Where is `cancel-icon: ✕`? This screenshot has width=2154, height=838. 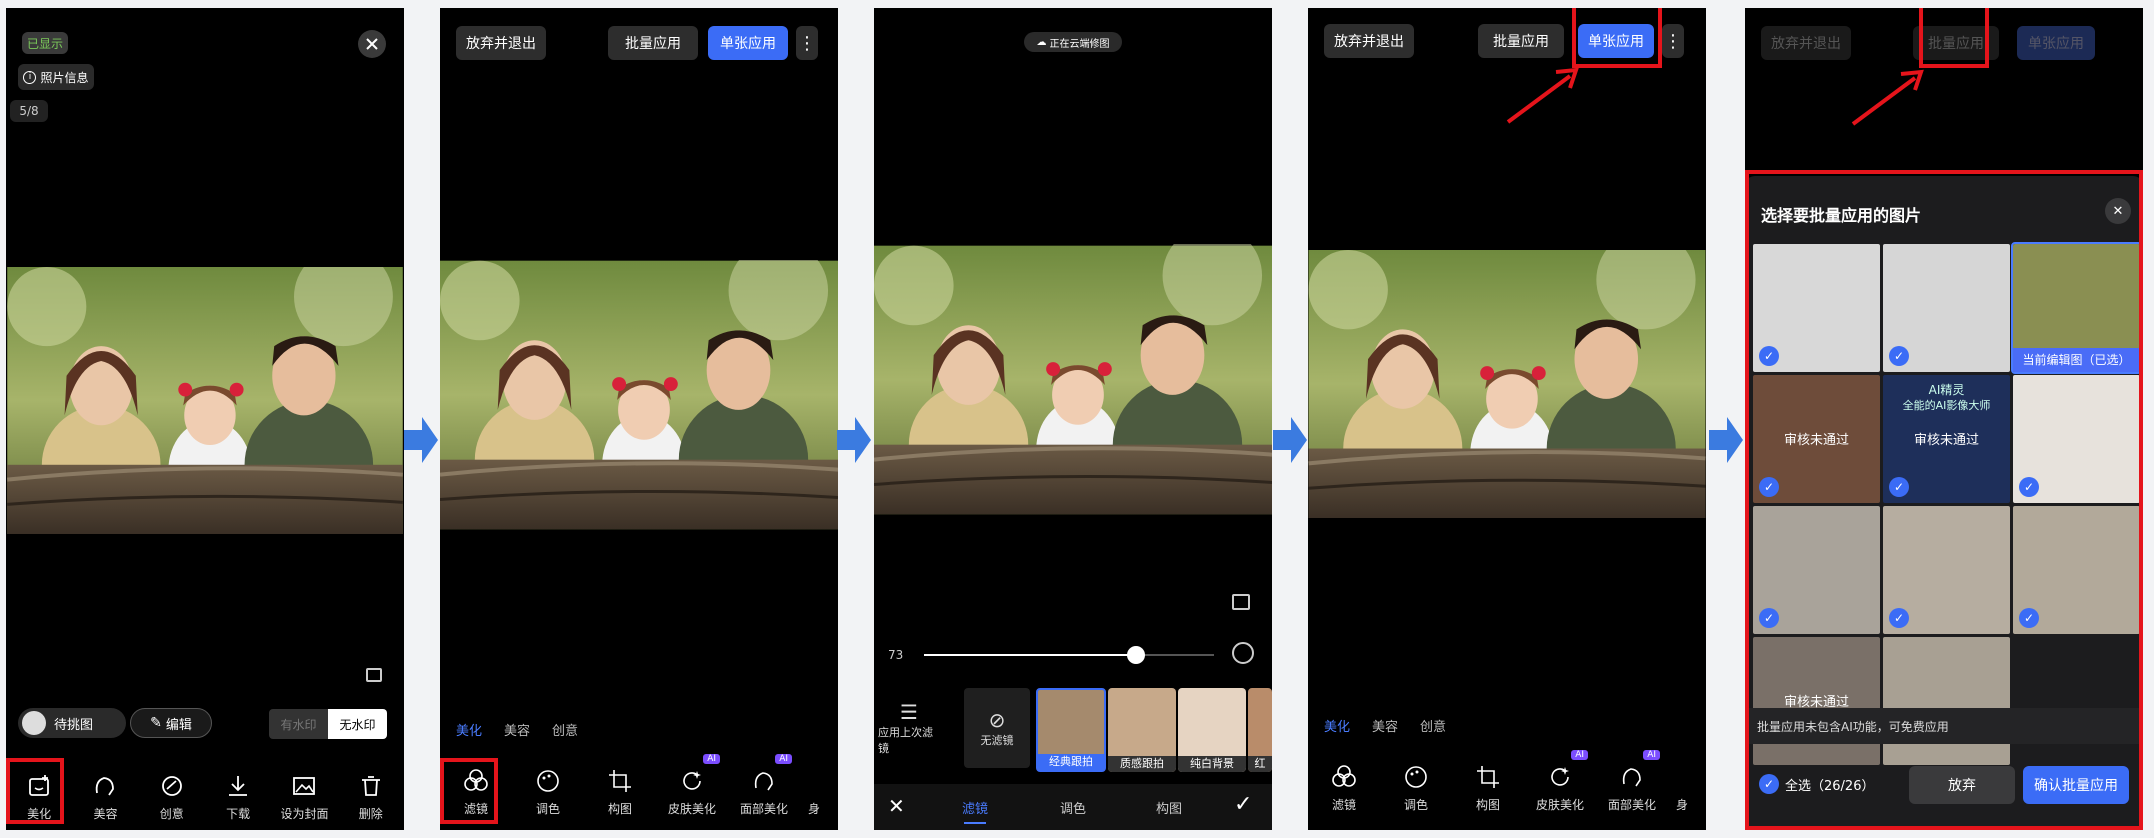
cancel-icon: ✕ is located at coordinates (896, 806).